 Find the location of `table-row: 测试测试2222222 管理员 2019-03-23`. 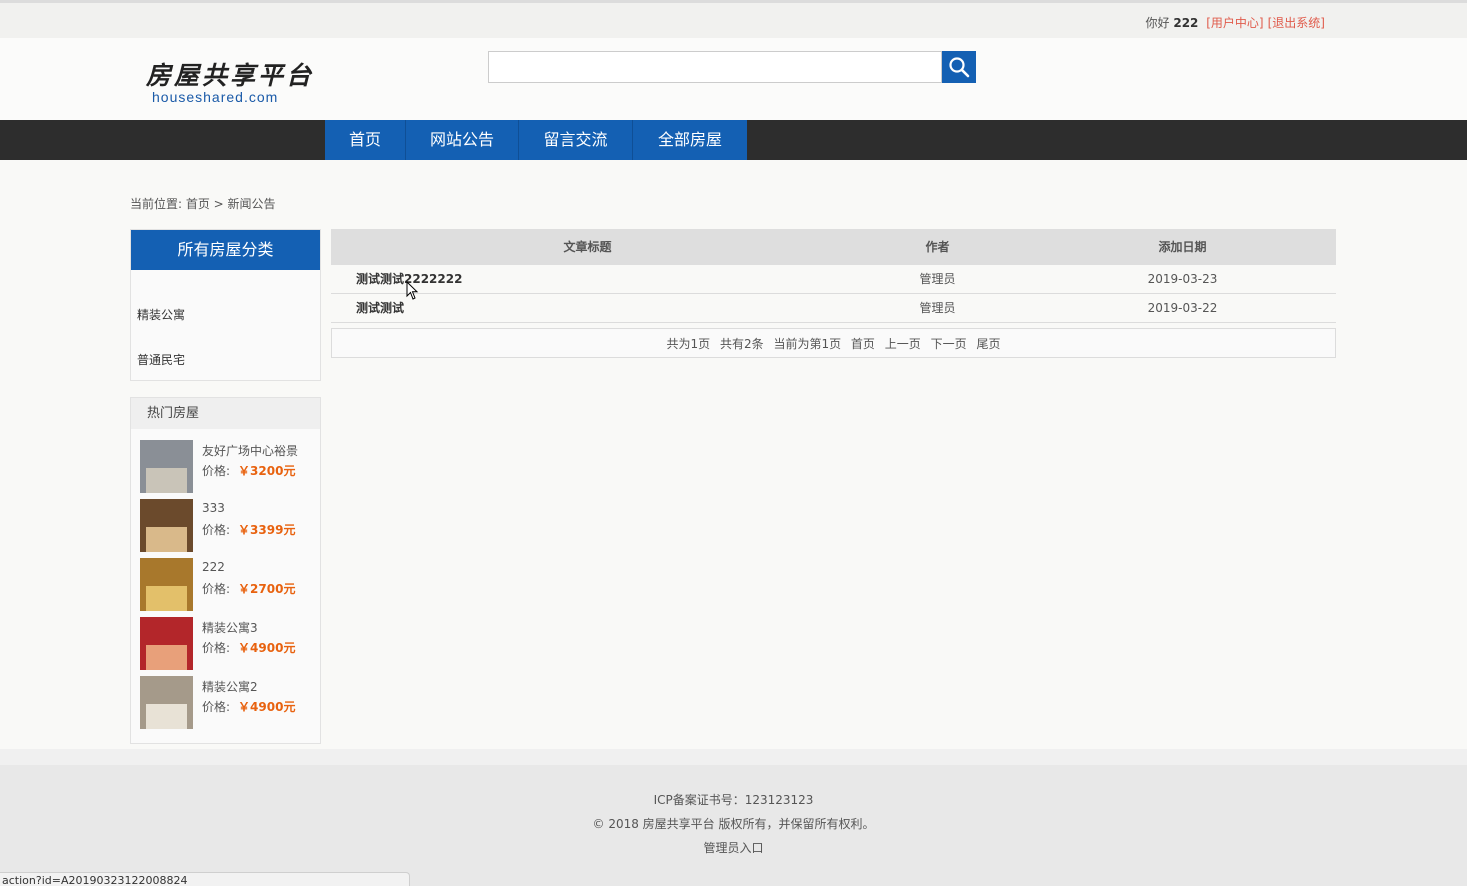

table-row: 测试测试2222222 管理员 2019-03-23 is located at coordinates (833, 279).